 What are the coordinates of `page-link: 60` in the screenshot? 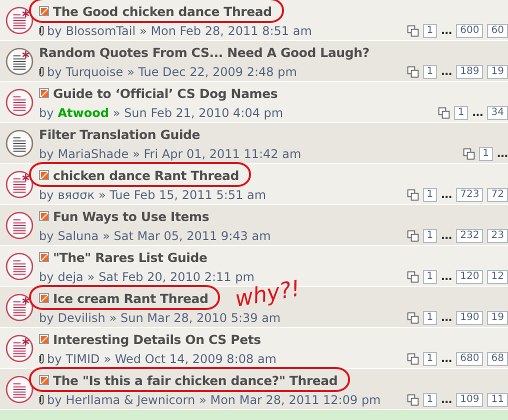 It's located at (497, 31).